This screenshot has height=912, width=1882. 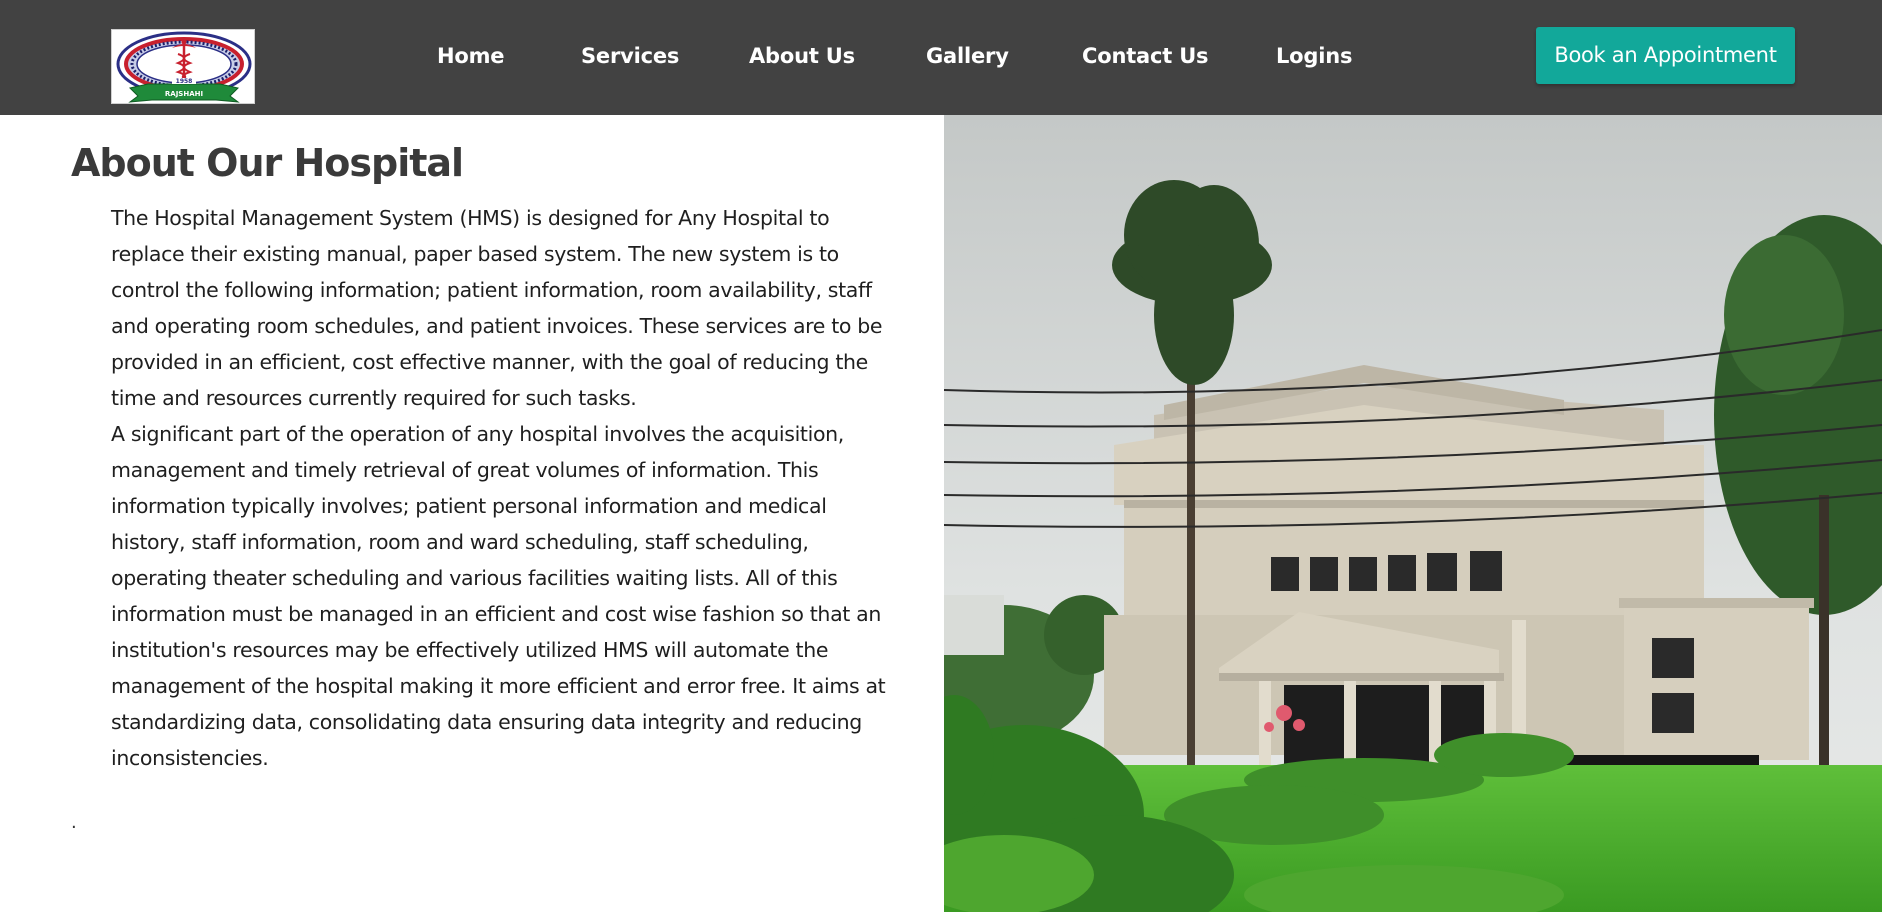 I want to click on nav-gallery-link: Gallery, so click(x=967, y=56).